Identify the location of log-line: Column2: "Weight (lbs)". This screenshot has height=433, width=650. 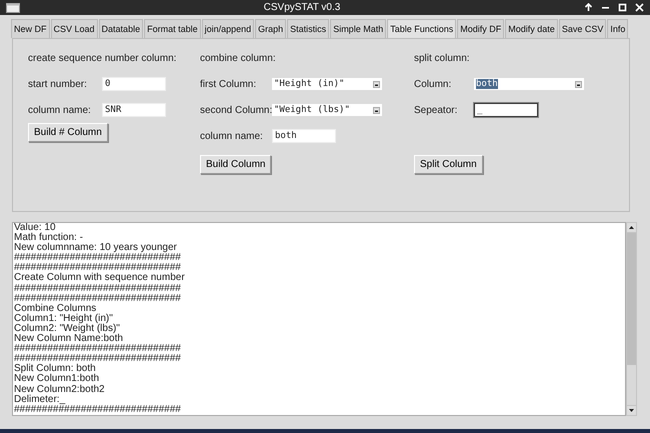
(67, 329).